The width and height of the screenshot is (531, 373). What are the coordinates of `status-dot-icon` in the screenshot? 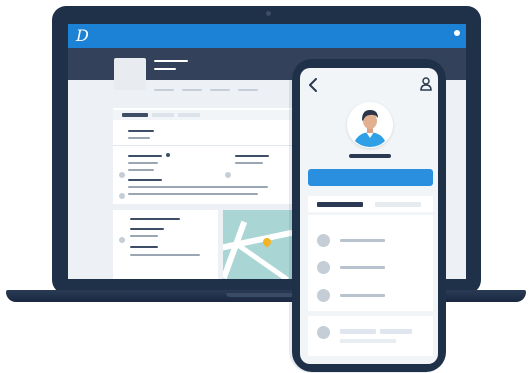 It's located at (457, 33).